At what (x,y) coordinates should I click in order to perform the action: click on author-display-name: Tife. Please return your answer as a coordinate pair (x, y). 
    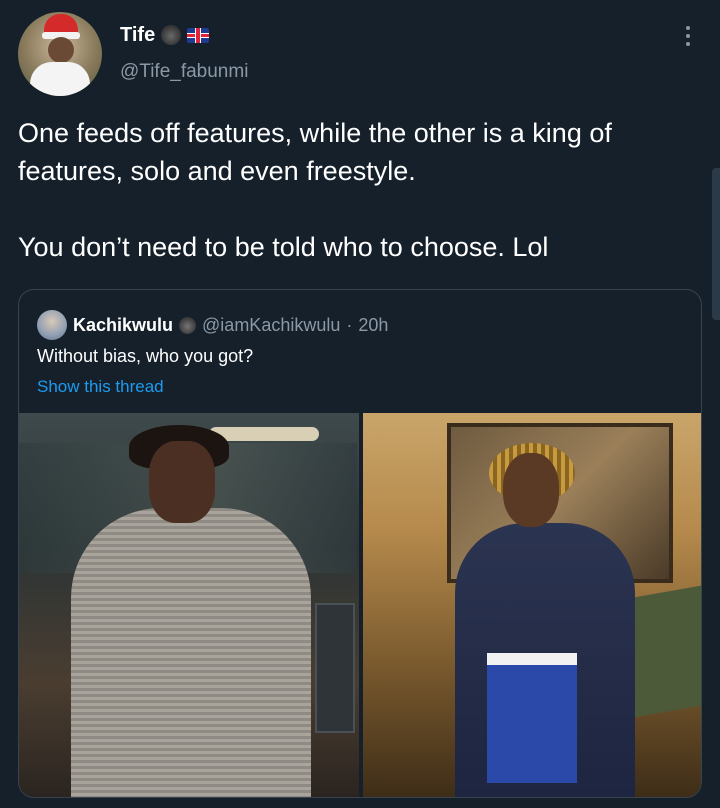
    Looking at the image, I should click on (137, 35).